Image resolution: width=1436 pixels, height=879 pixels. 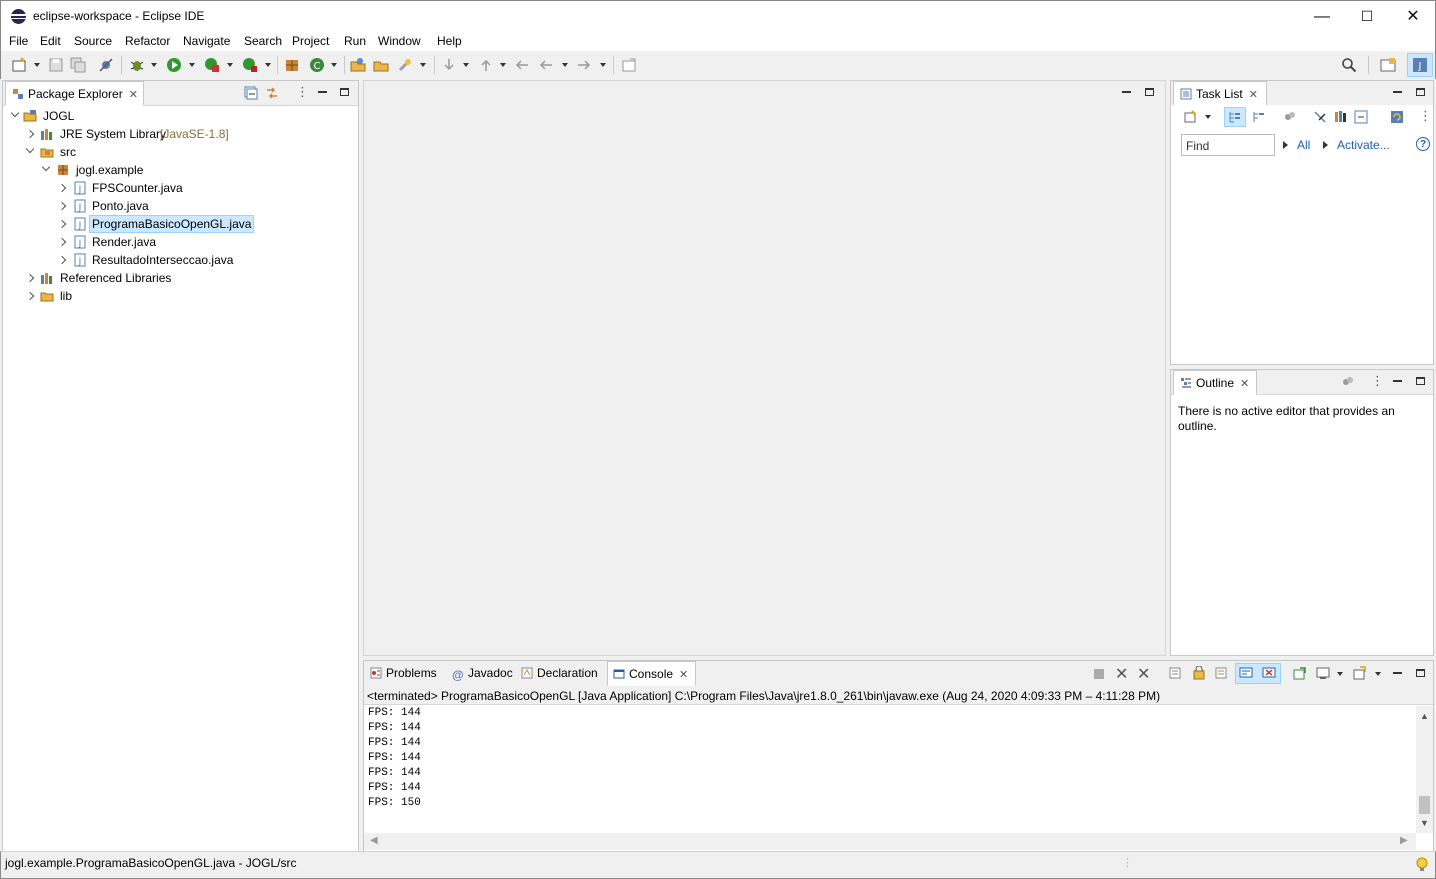 What do you see at coordinates (180, 152) in the screenshot?
I see `tree-item-src: src` at bounding box center [180, 152].